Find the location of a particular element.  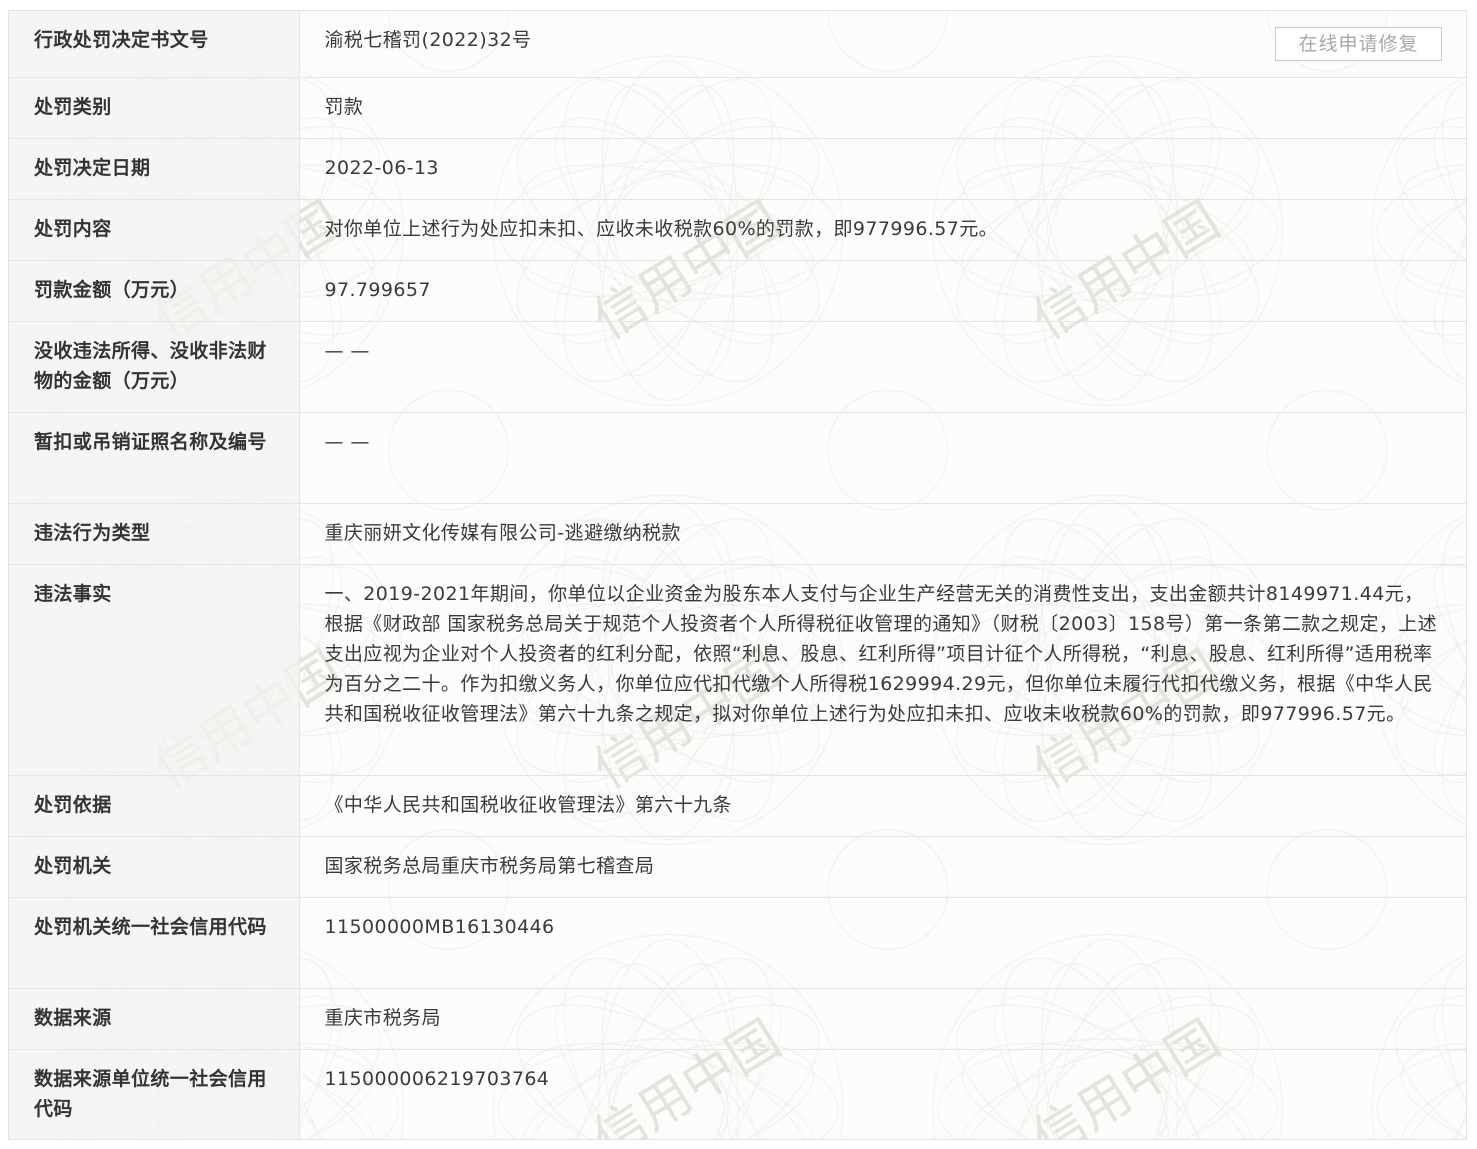

detail-row: 处罚机关 国家税务总局重庆市税务局第七稽查局 is located at coordinates (737, 866).